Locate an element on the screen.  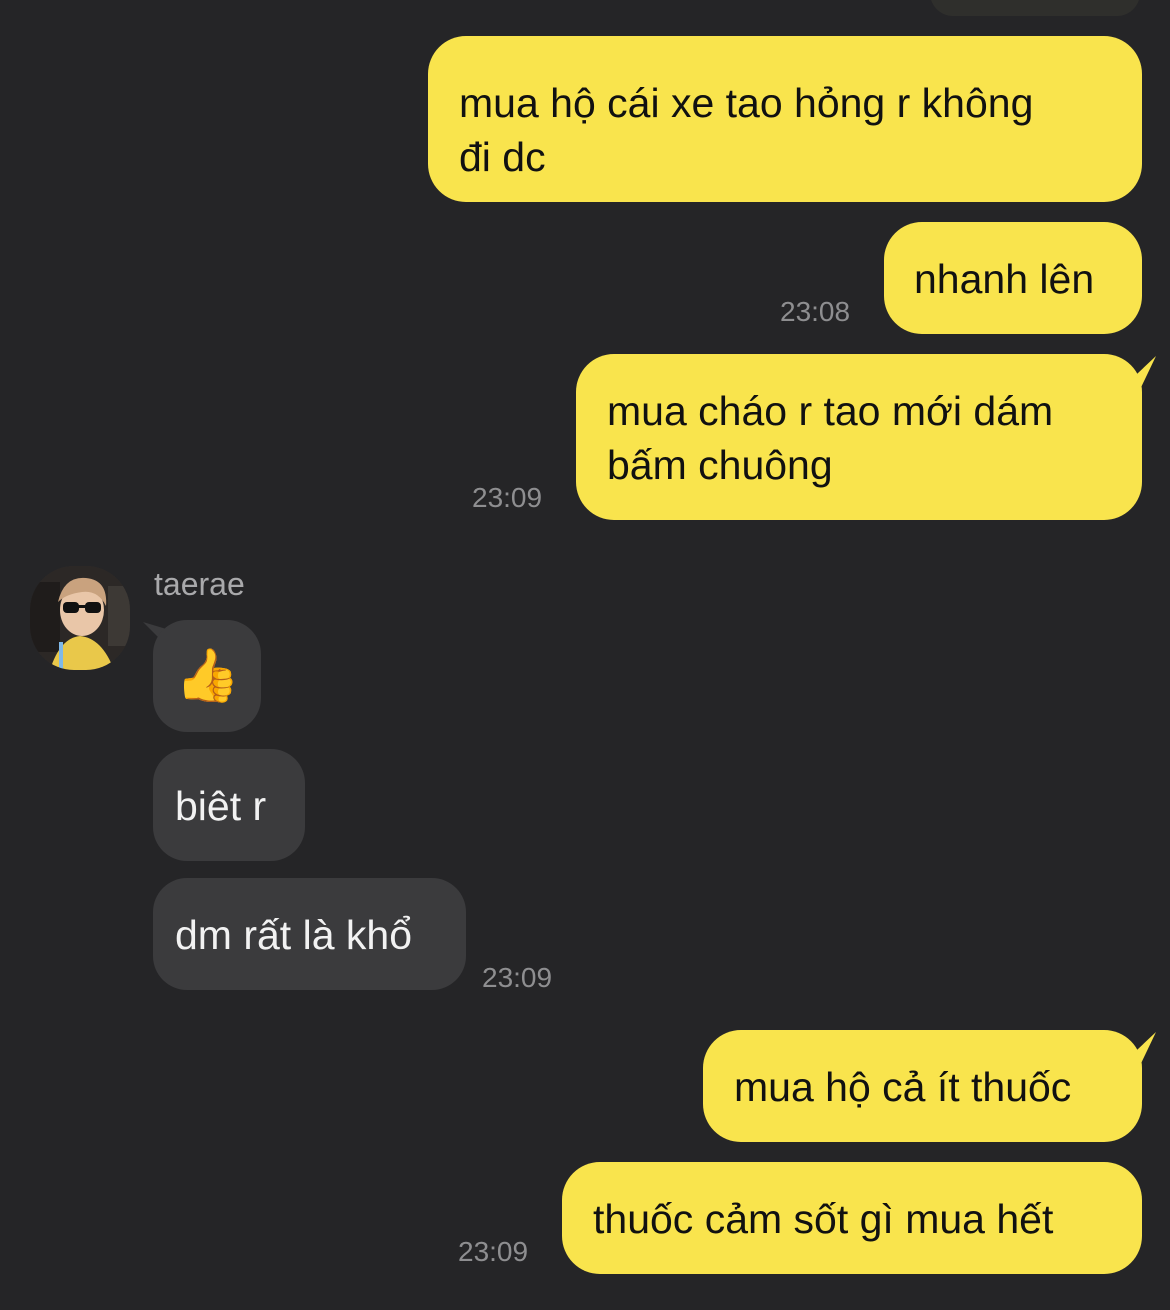
outgoing-message-bubble: nhanh lên is located at coordinates (1013, 278).